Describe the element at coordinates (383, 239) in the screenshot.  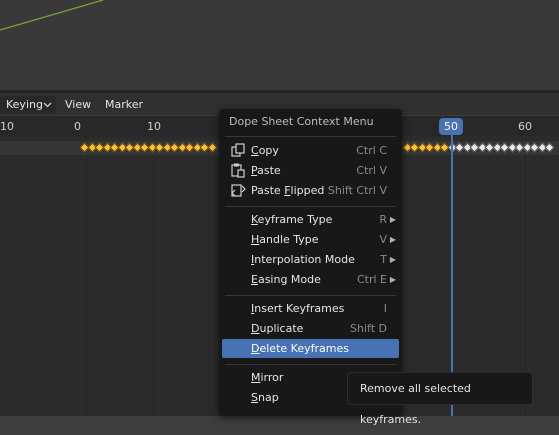
I see `menu-item-shortcut: V` at that location.